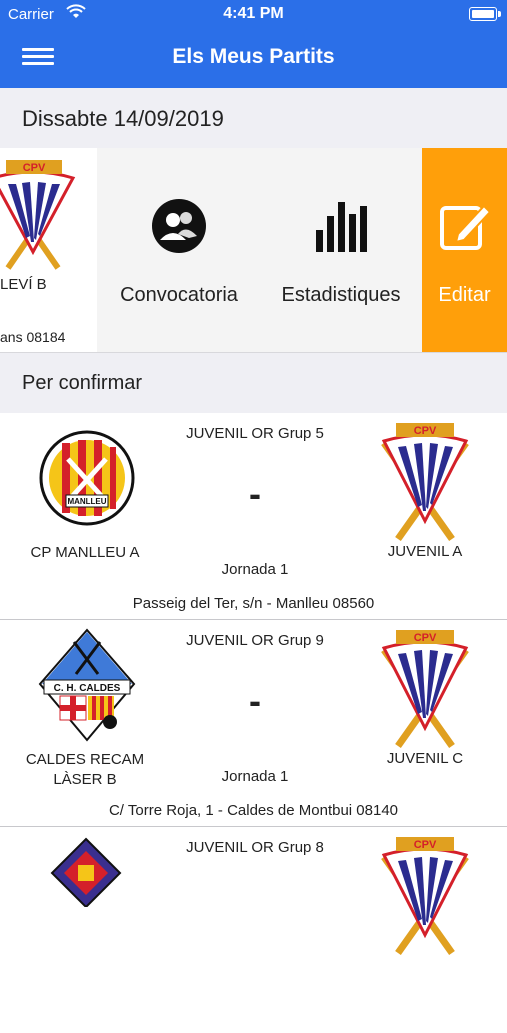  What do you see at coordinates (253, 603) in the screenshot?
I see `match-address: Passeig del Ter, s/n - Manlleu 08560` at bounding box center [253, 603].